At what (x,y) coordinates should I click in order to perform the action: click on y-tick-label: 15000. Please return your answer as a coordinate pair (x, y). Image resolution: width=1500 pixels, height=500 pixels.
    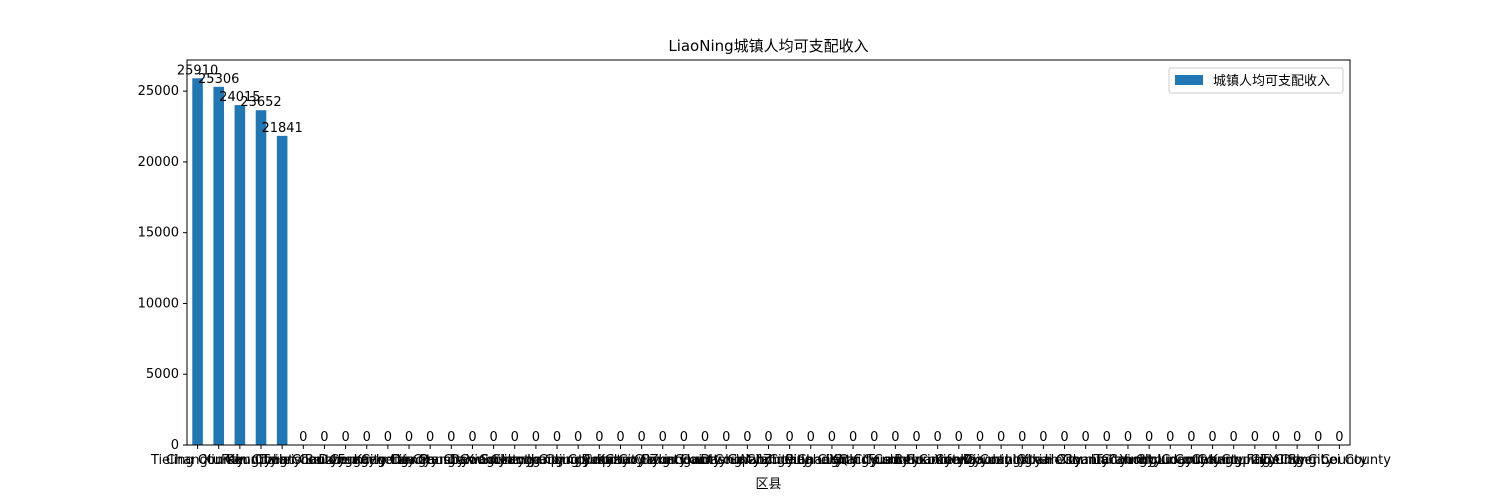
    Looking at the image, I should click on (158, 233).